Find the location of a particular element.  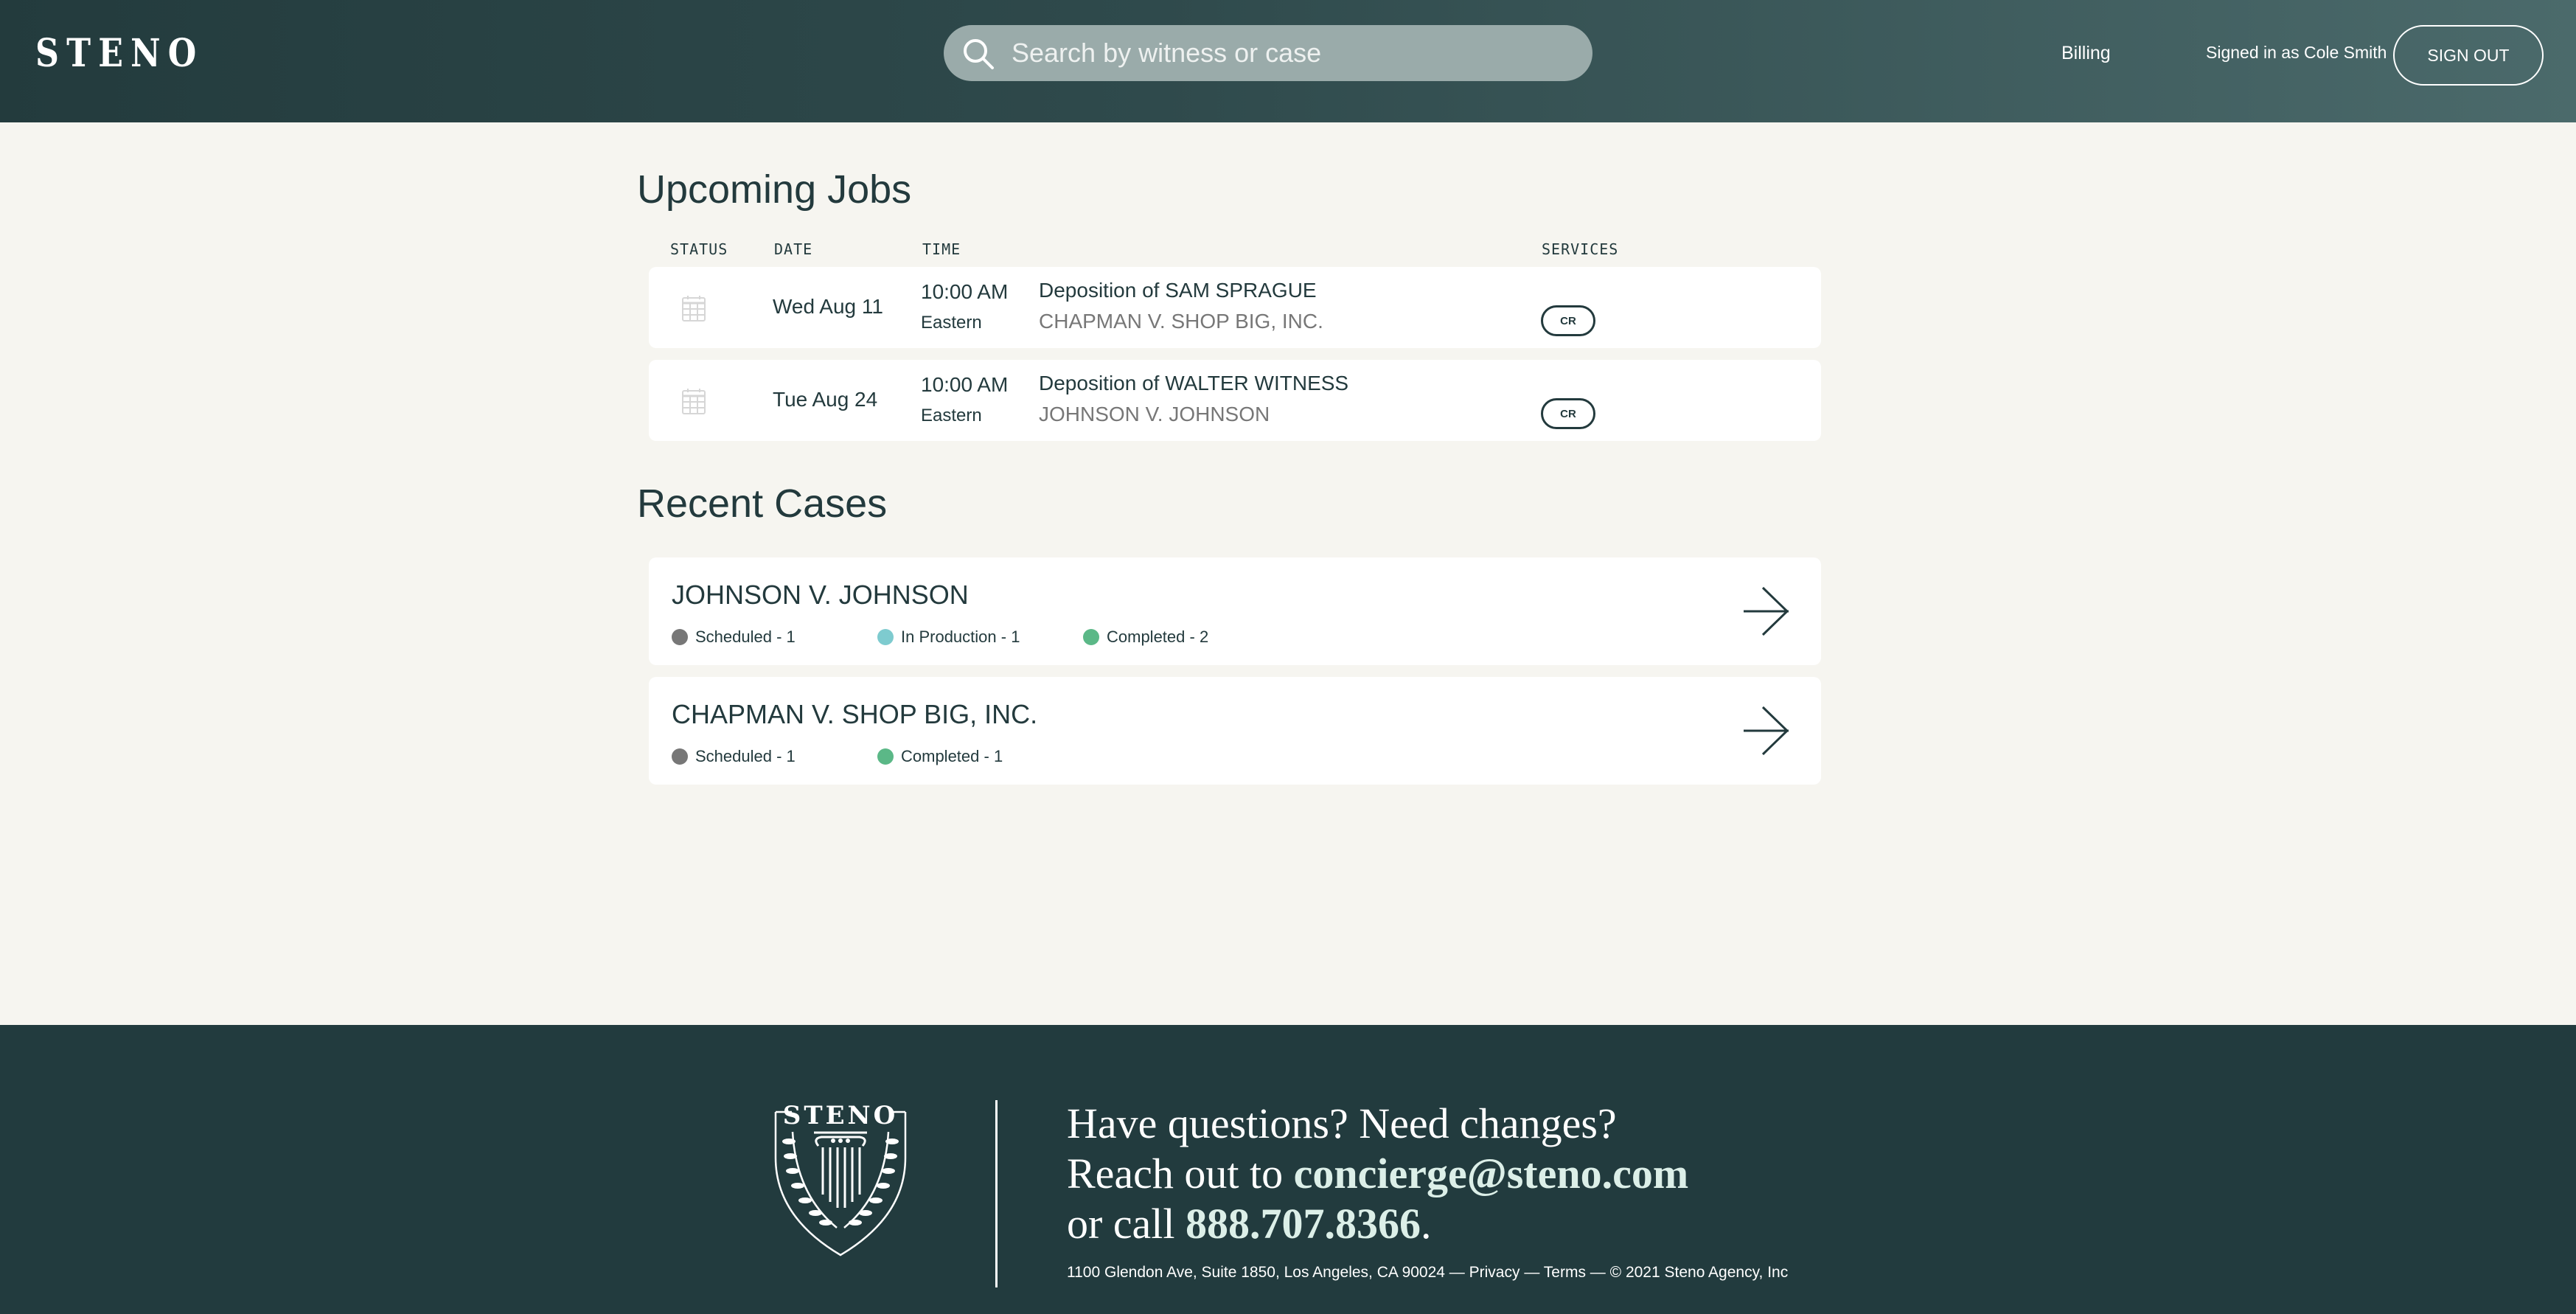

case-name: CHAPMAN V. SHOP BIG, INC. is located at coordinates (855, 714).